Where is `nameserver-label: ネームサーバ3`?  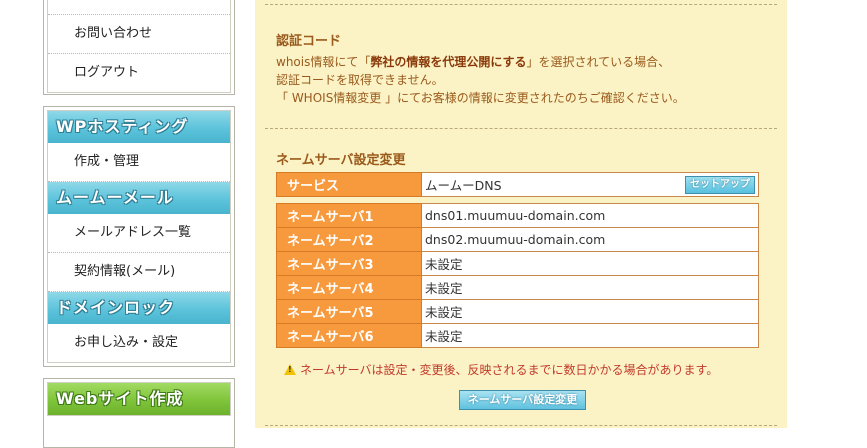
nameserver-label: ネームサーバ3 is located at coordinates (349, 263).